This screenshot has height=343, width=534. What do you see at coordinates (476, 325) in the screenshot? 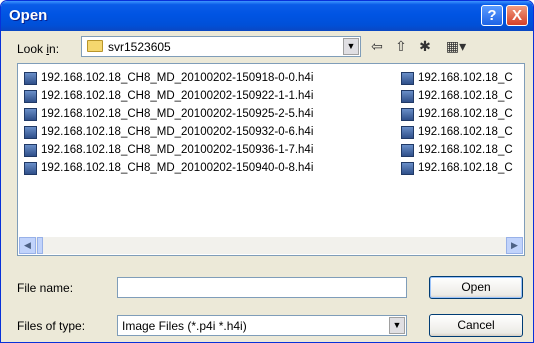
I see `cancel-button: Cancel` at bounding box center [476, 325].